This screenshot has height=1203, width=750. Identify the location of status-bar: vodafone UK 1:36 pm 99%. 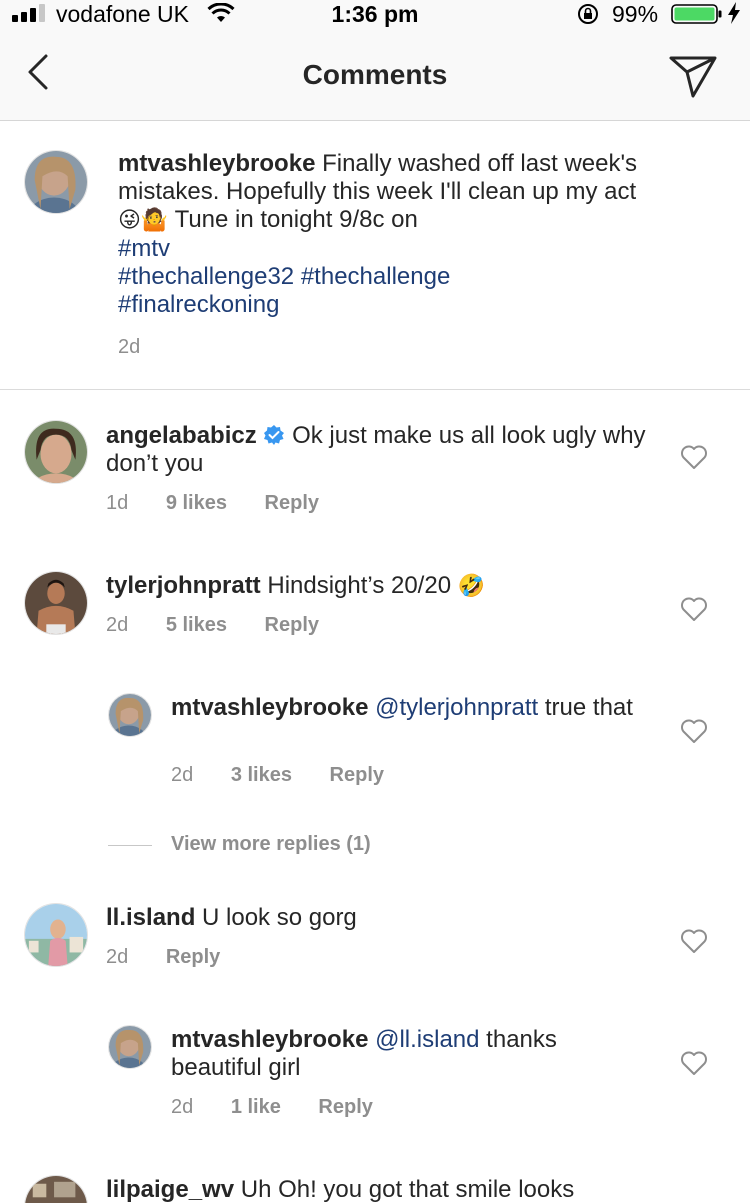
(375, 14).